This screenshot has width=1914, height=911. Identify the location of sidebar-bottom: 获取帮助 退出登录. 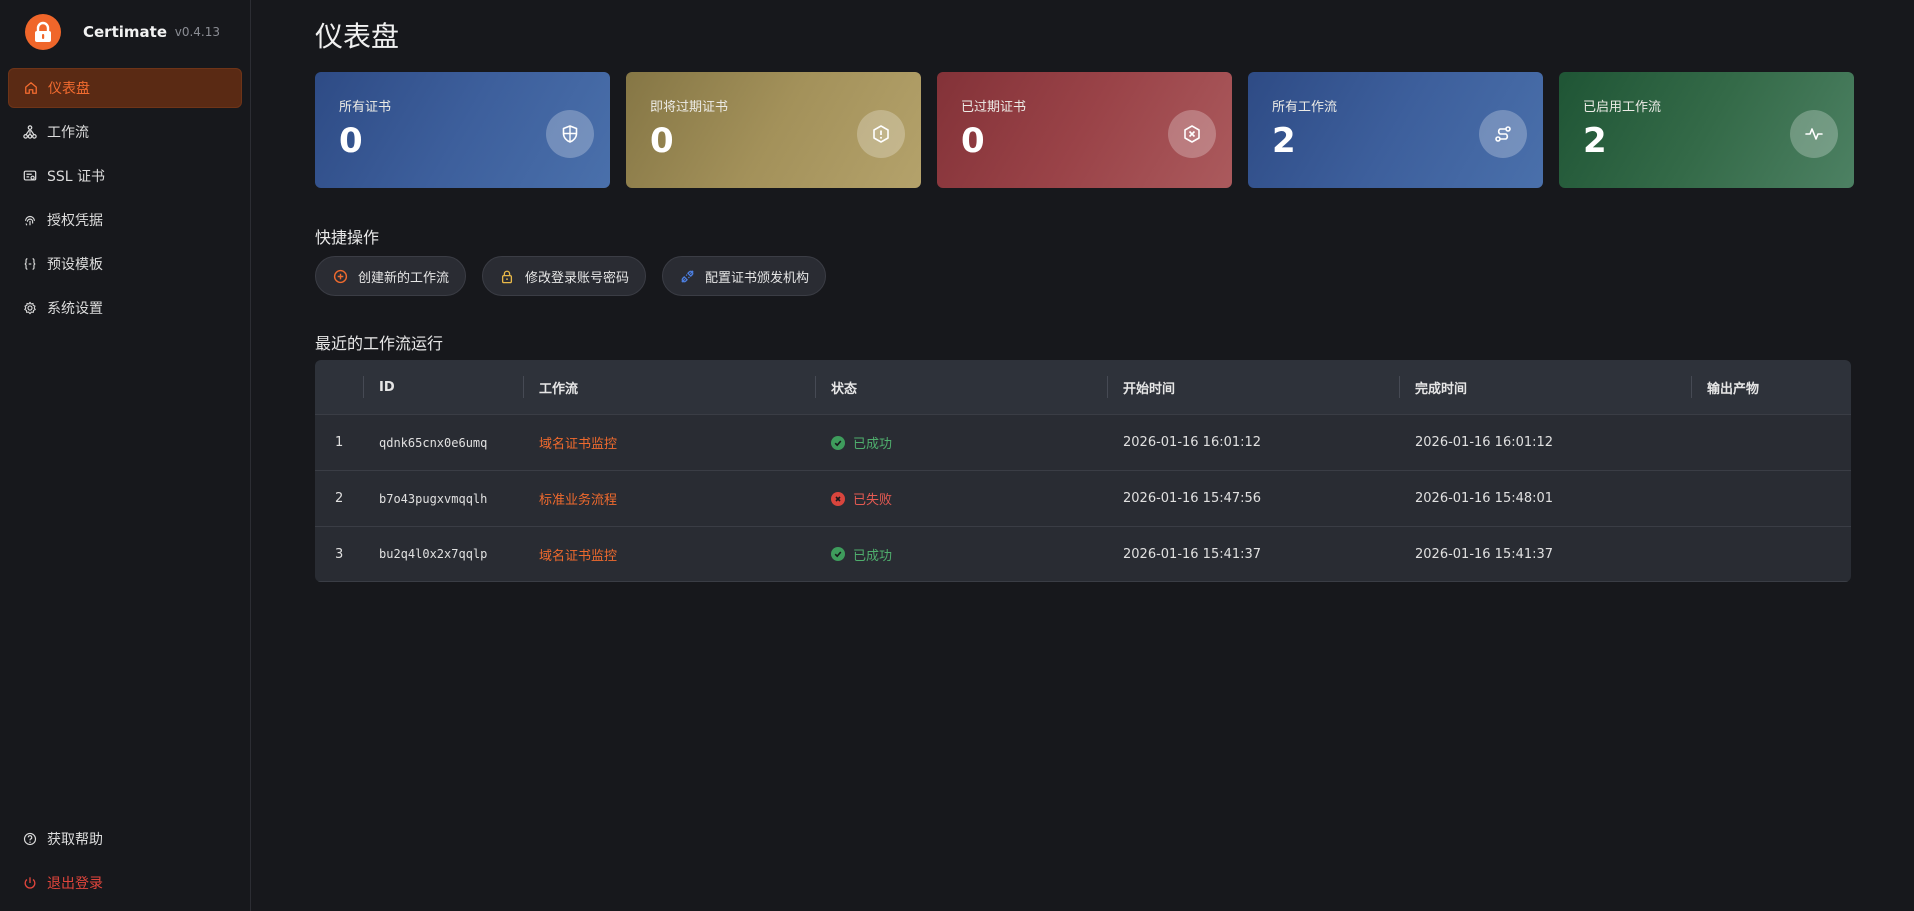
(125, 863).